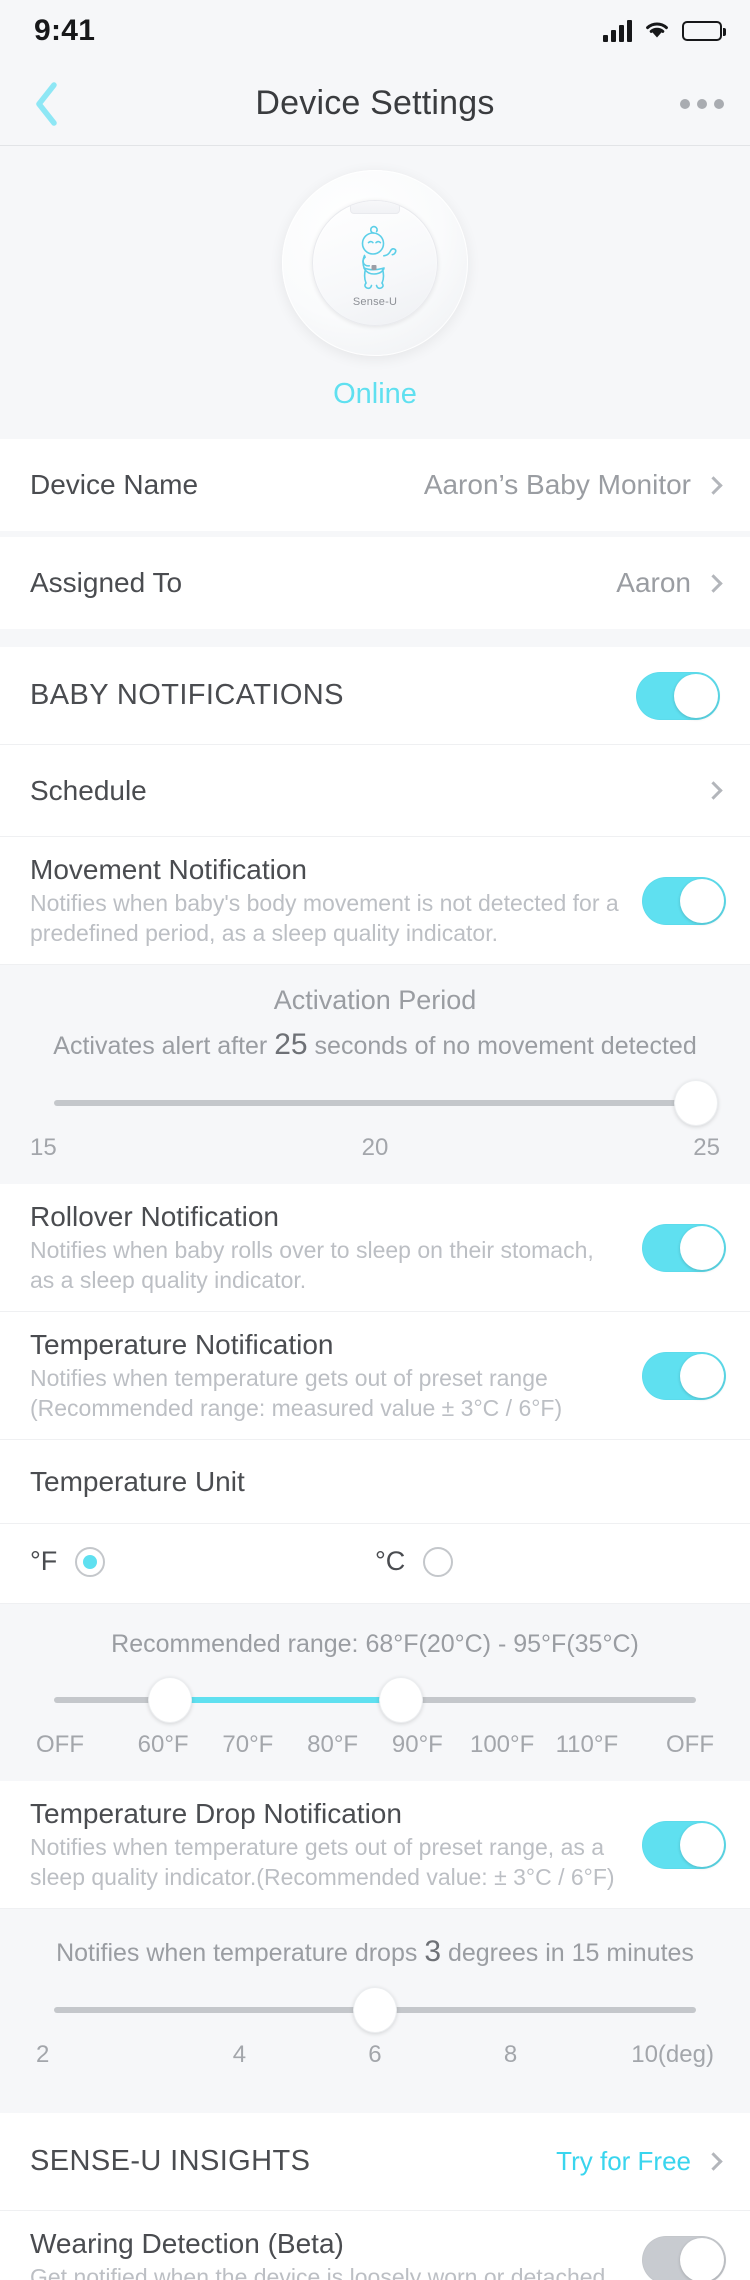 The width and height of the screenshot is (750, 2280). I want to click on temperature-drop-ticks: 2 4 6 8 10(deg), so click(375, 2055).